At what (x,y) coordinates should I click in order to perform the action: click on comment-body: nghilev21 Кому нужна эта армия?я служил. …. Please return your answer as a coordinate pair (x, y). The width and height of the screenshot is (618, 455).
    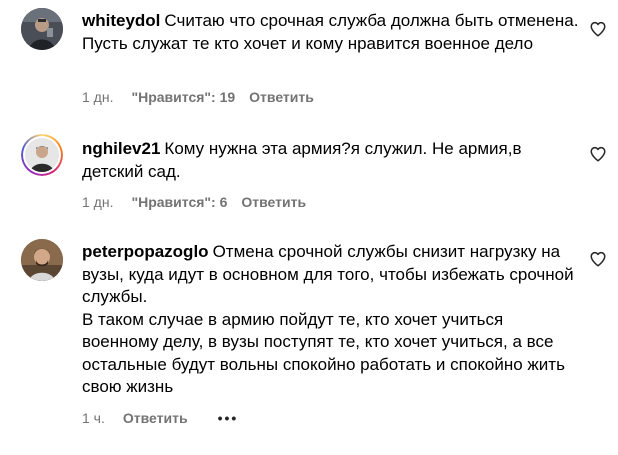
    Looking at the image, I should click on (332, 160).